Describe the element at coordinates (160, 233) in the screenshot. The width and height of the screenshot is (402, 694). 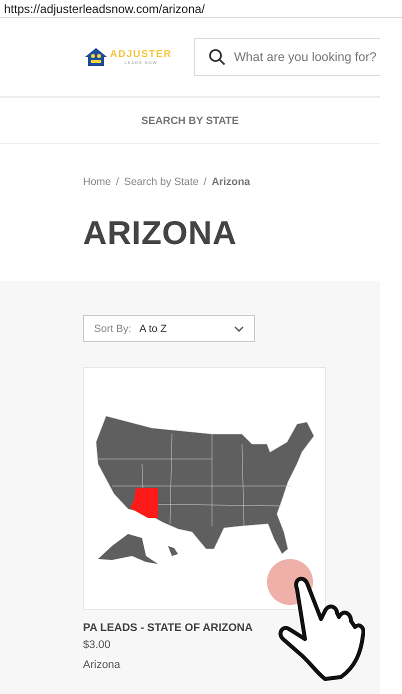
I see `page-title: ARIZONA` at that location.